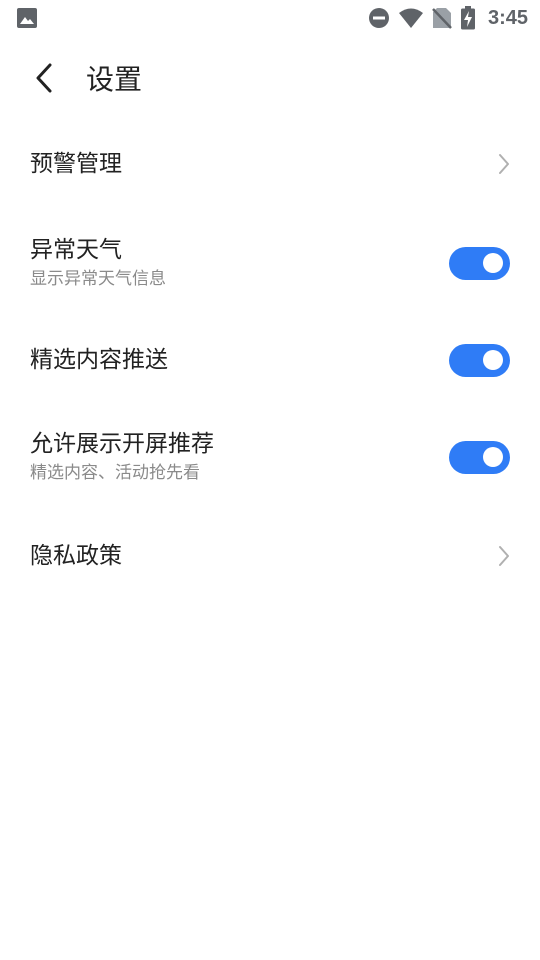  Describe the element at coordinates (122, 444) in the screenshot. I see `setting-title: 允许展示开屏推荐` at that location.